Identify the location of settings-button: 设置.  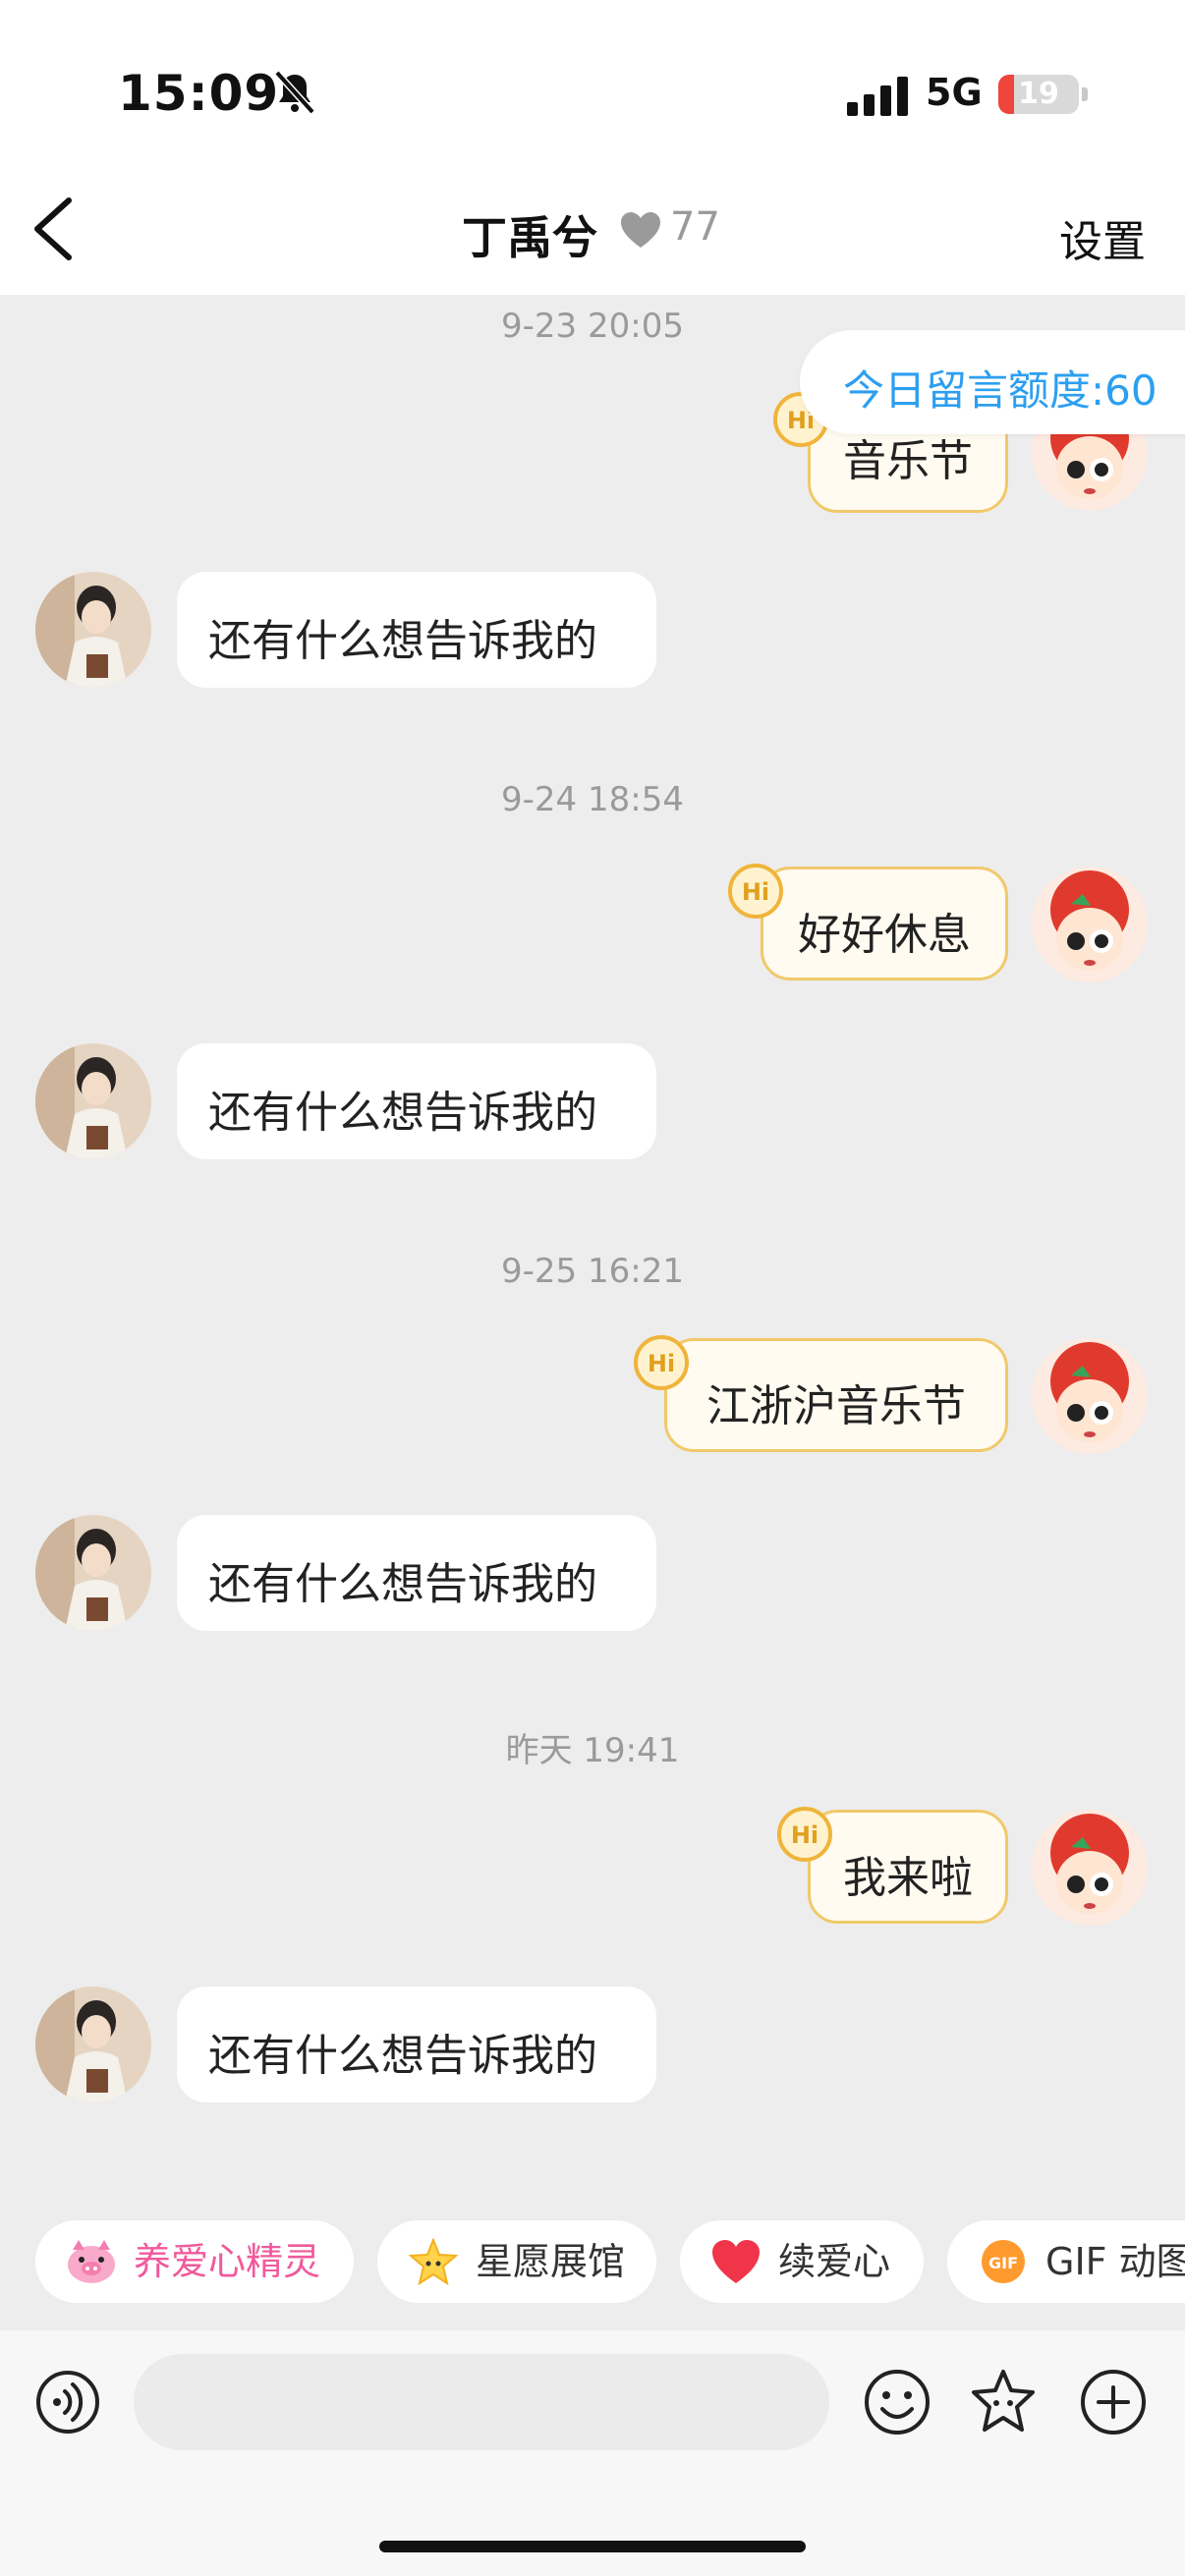
(1103, 237).